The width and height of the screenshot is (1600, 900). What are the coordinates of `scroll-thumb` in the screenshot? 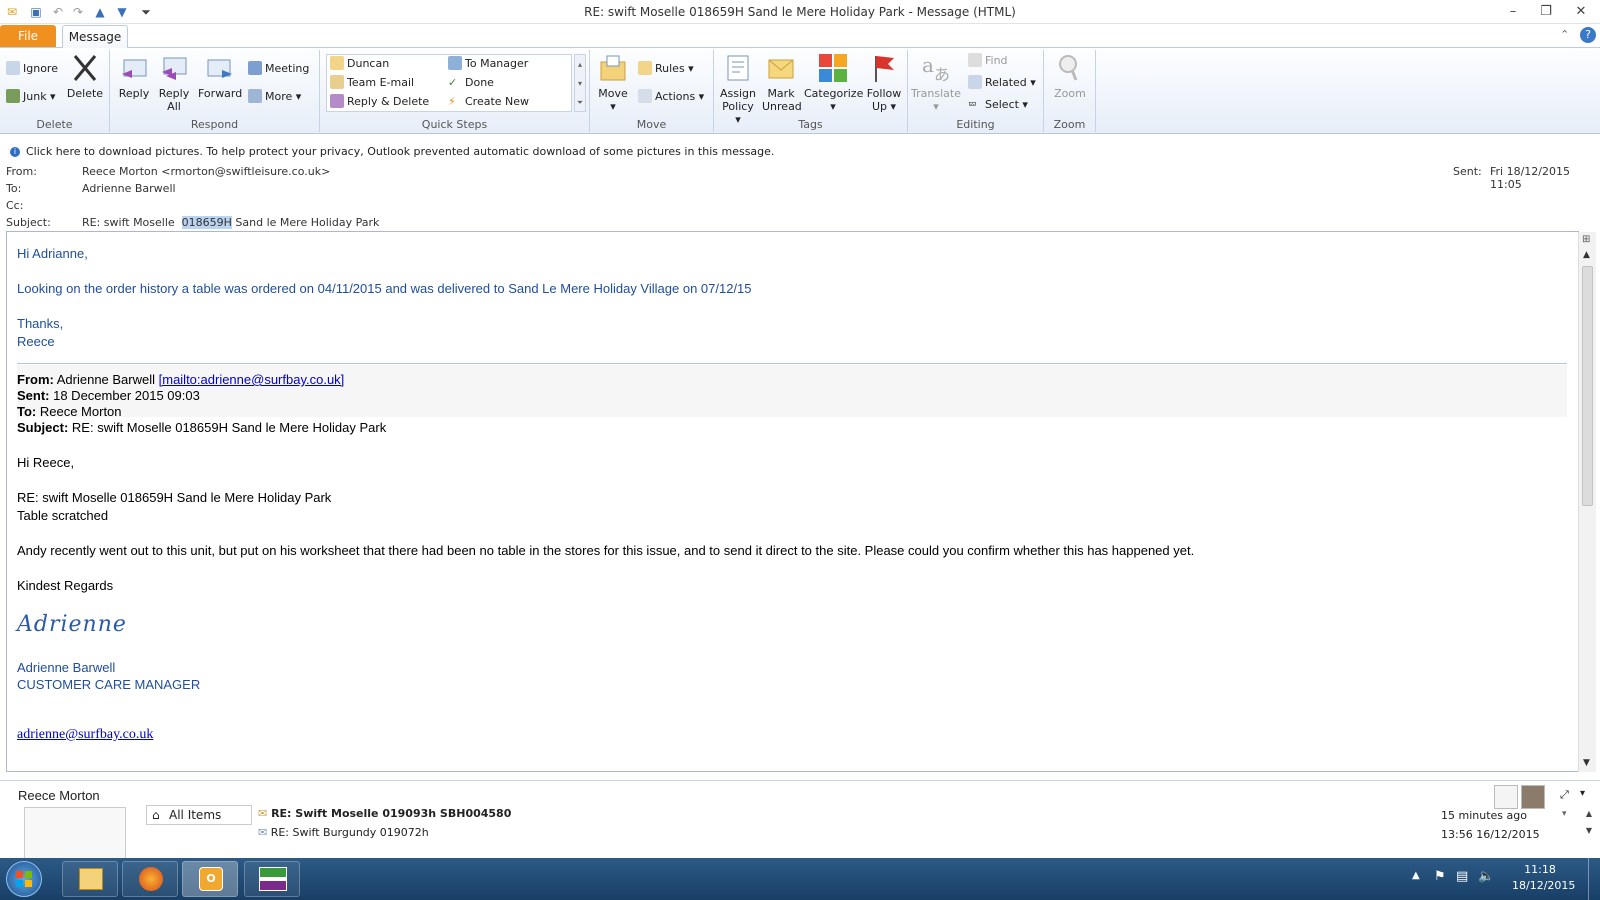 It's located at (1587, 386).